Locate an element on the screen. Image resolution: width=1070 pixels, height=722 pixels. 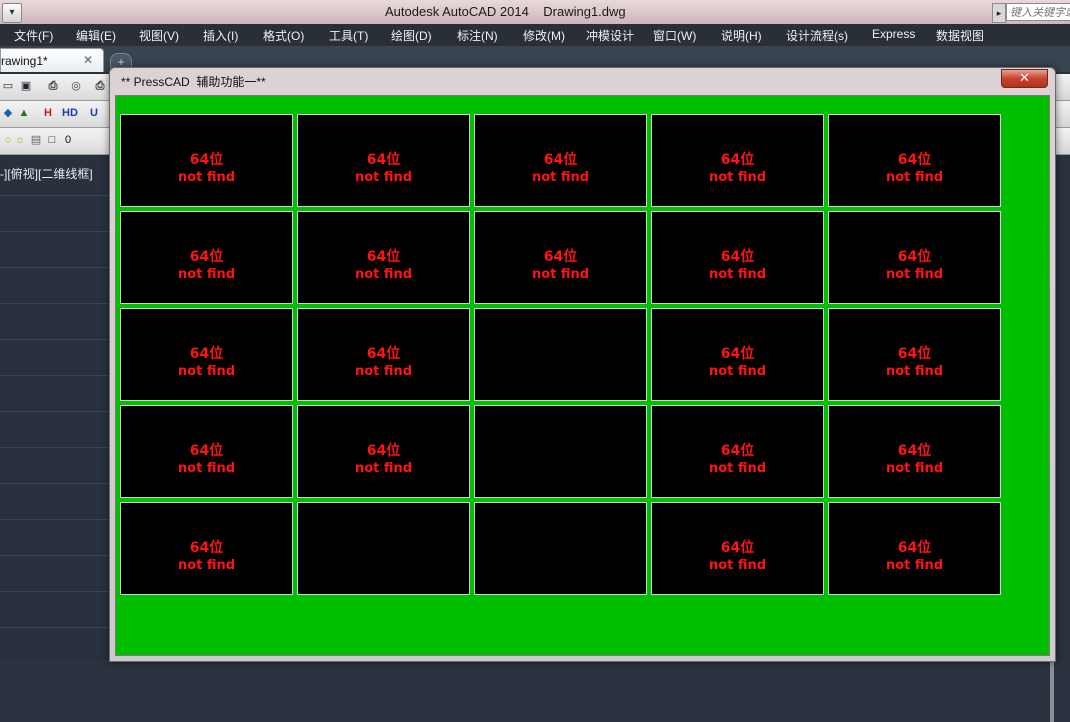
menu-modify: 修改(M) is located at coordinates (544, 35).